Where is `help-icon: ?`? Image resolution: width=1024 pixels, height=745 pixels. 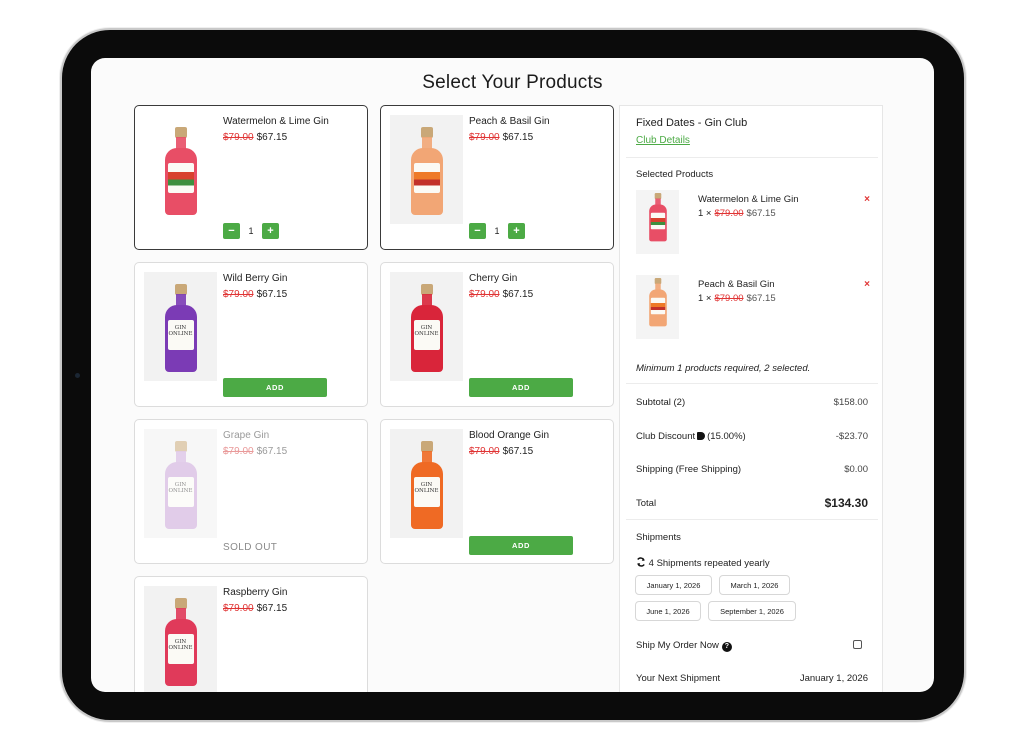
help-icon: ? is located at coordinates (726, 647).